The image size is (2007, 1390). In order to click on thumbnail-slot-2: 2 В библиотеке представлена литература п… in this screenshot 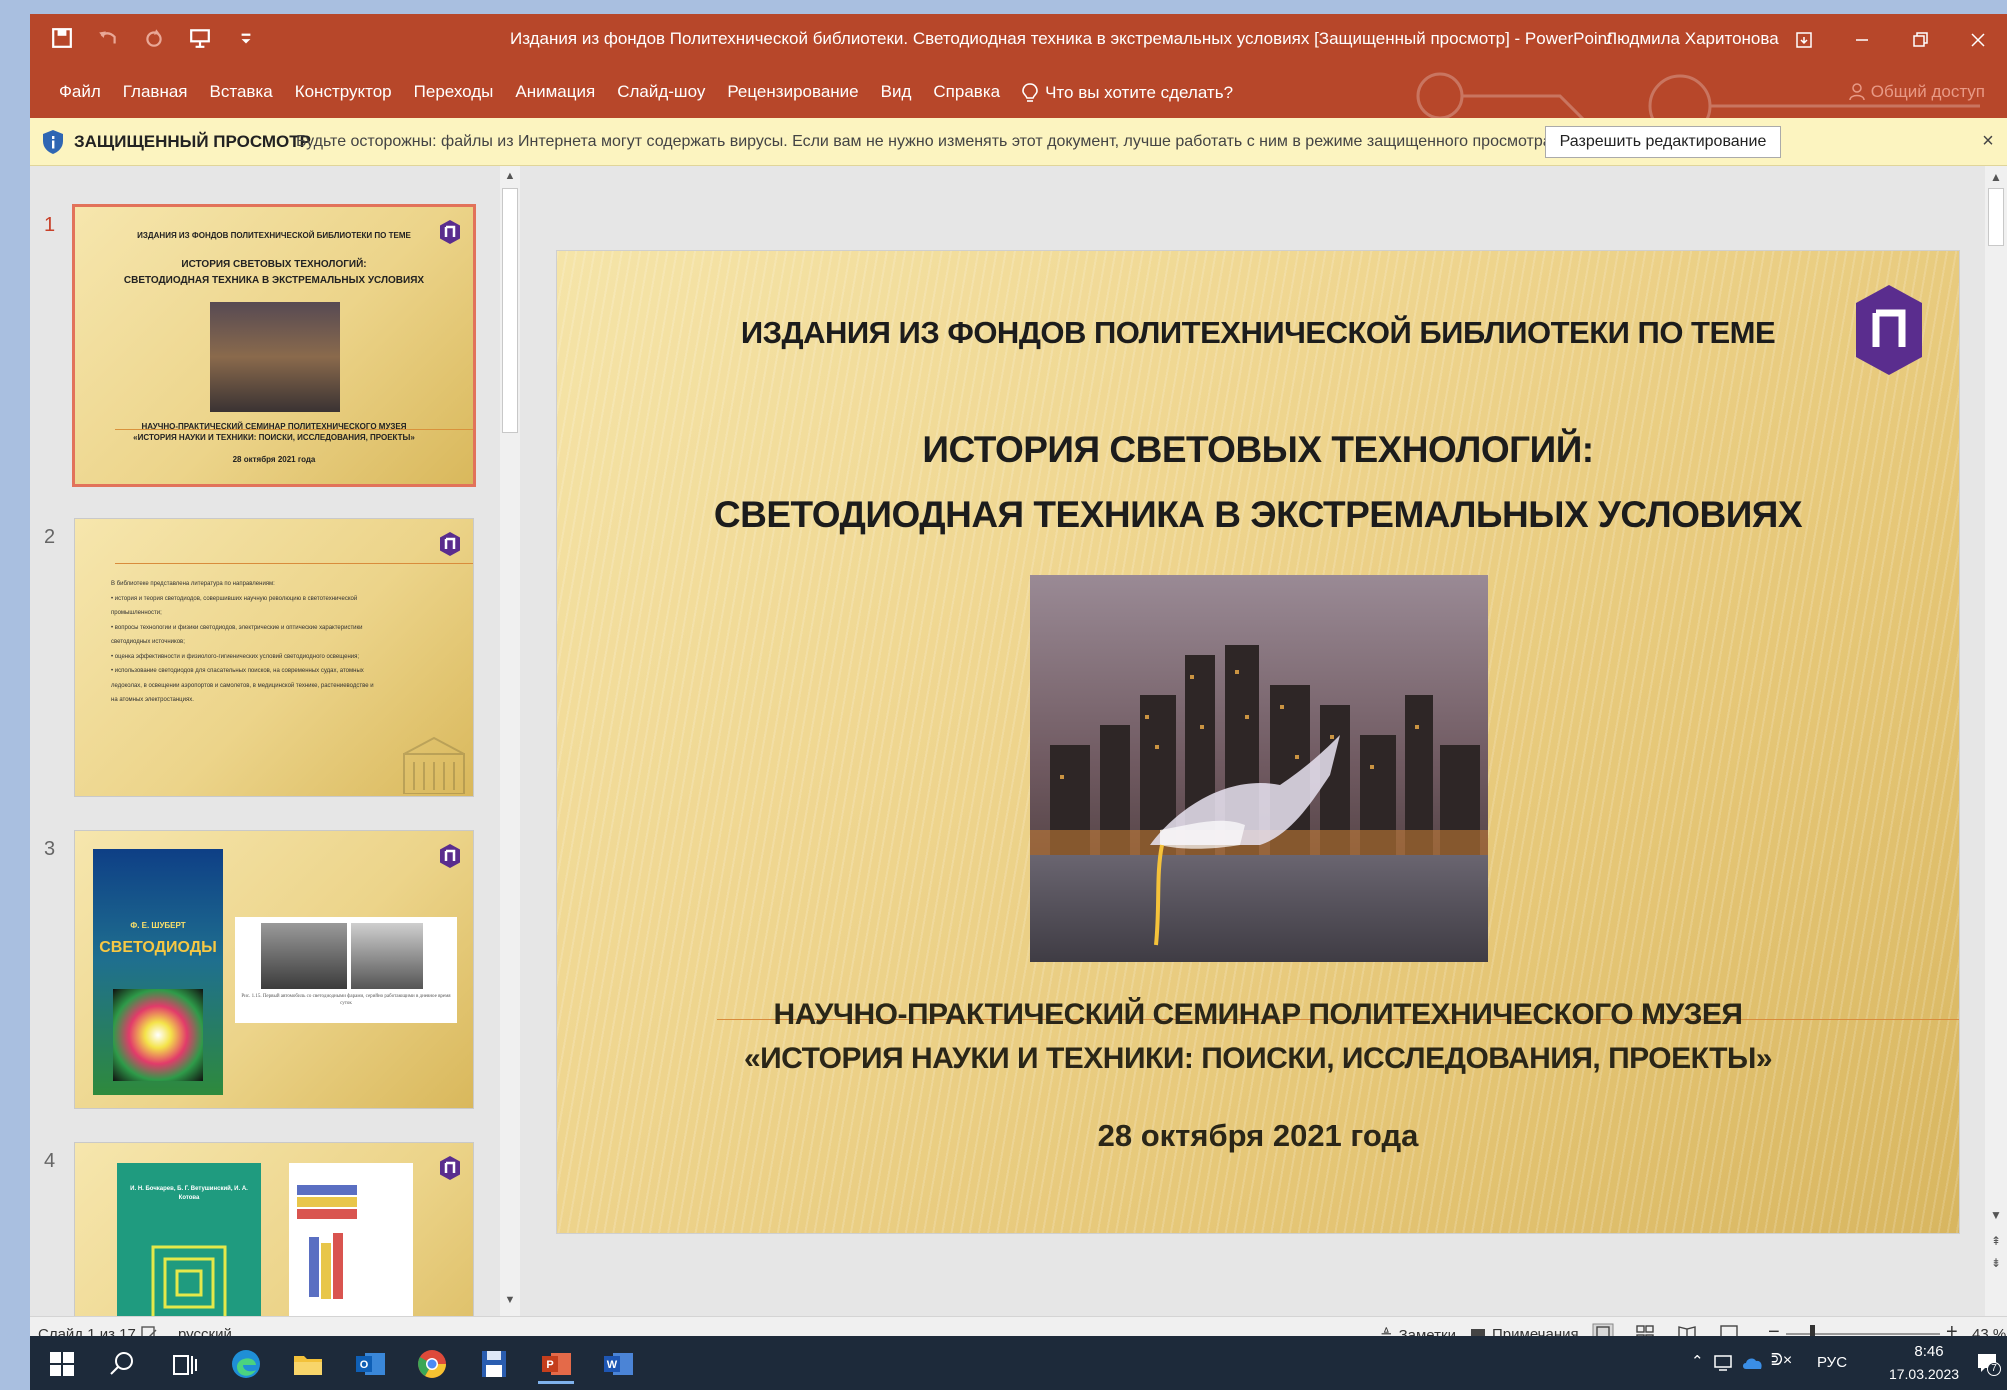, I will do `click(265, 663)`.